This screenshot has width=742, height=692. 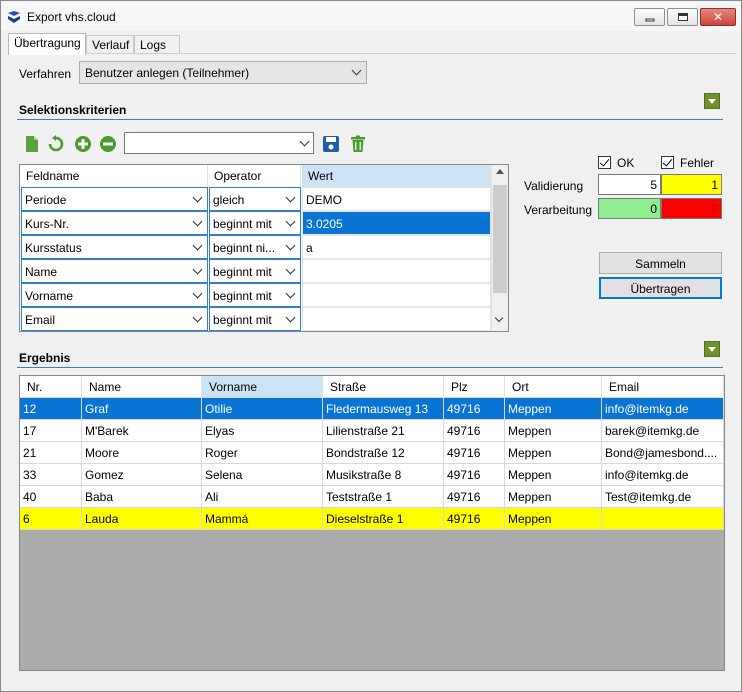 I want to click on column-header-ort: Ort, so click(x=553, y=387).